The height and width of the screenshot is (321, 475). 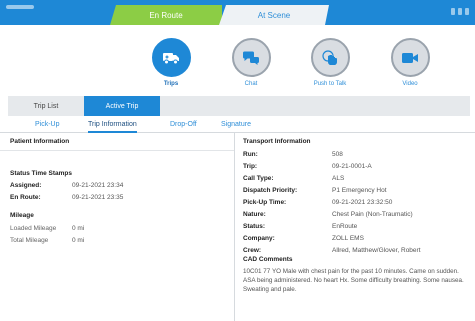 I want to click on loaded-mileage-label: Loaded Mileage, so click(x=33, y=228).